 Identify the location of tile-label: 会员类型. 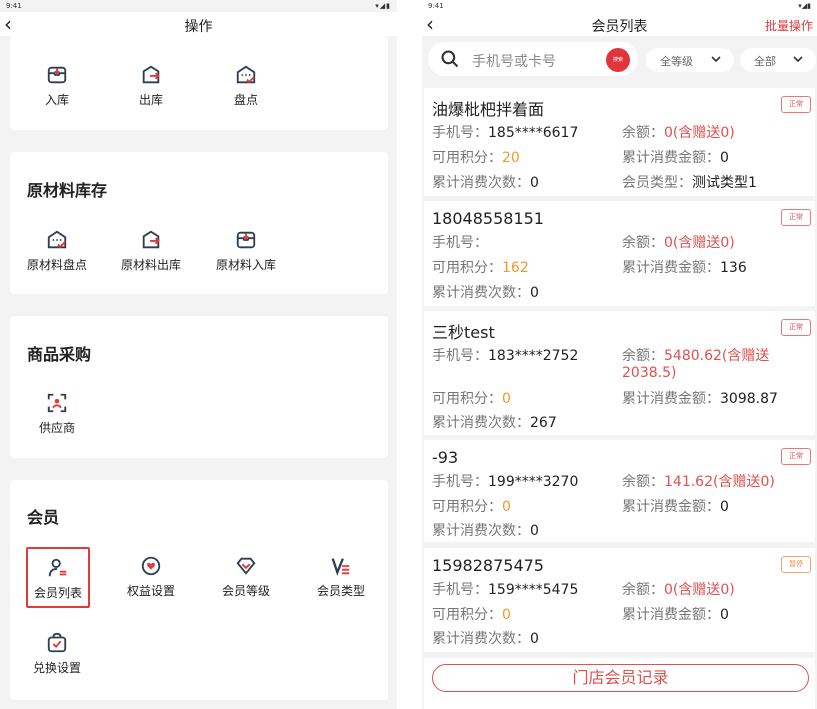
(340, 591).